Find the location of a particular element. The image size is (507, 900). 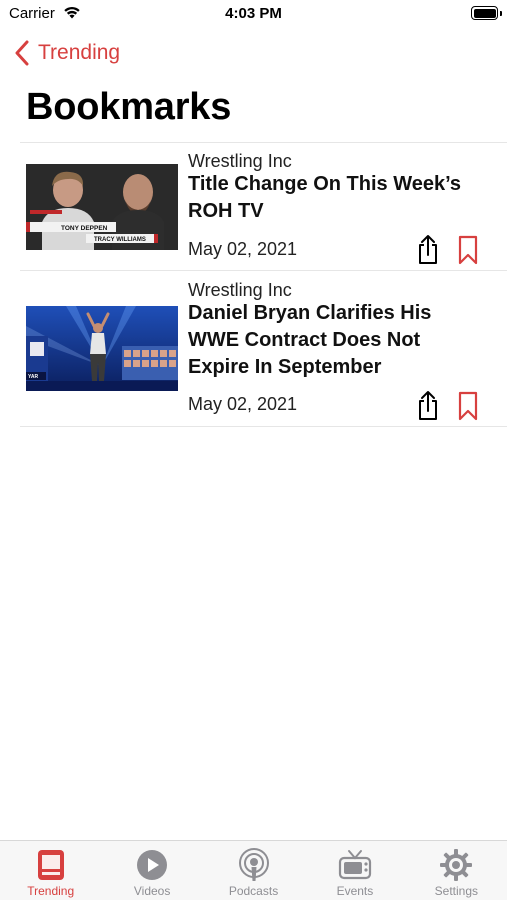

tab-label: Videos is located at coordinates (152, 891).